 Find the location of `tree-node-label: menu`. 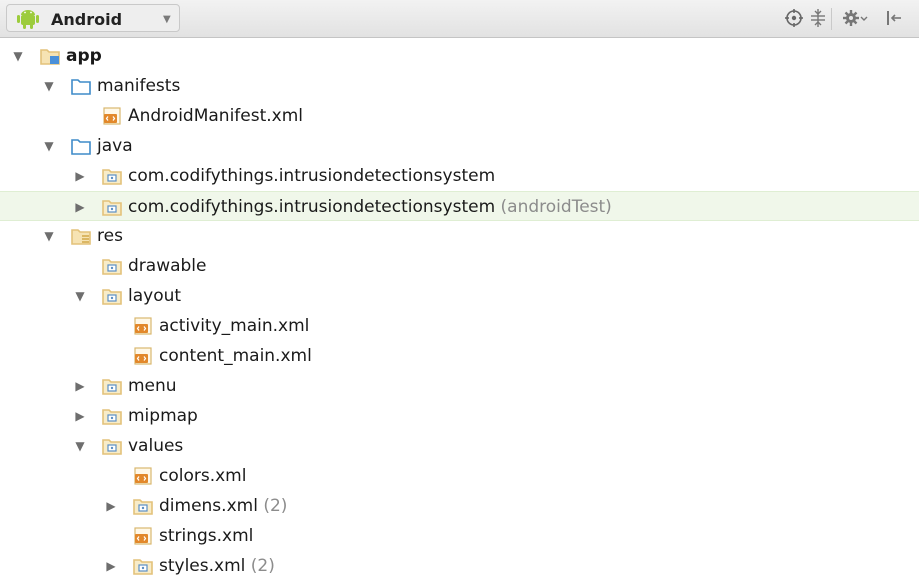

tree-node-label: menu is located at coordinates (152, 386).